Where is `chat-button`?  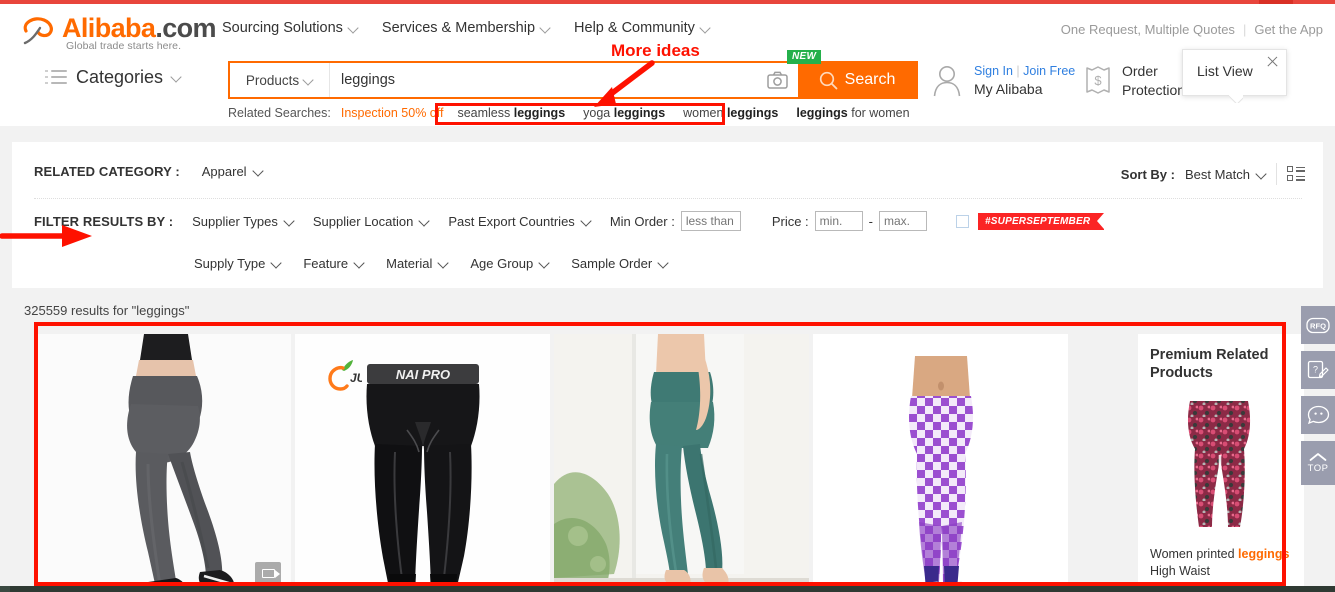
chat-button is located at coordinates (1318, 415).